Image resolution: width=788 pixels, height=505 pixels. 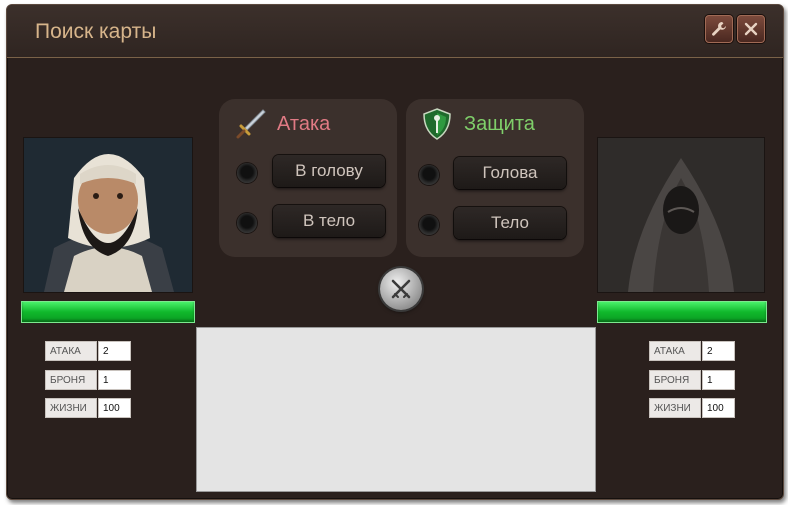 What do you see at coordinates (718, 380) in the screenshot?
I see `opponent-stat-armor-value: 1` at bounding box center [718, 380].